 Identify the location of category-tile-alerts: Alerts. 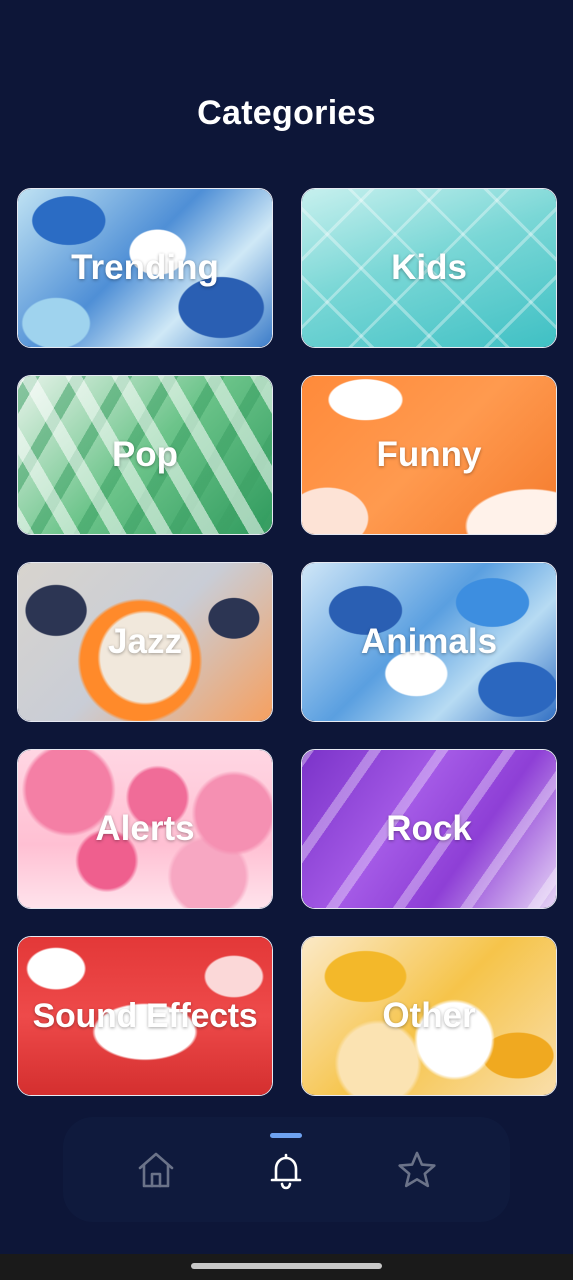
(145, 829).